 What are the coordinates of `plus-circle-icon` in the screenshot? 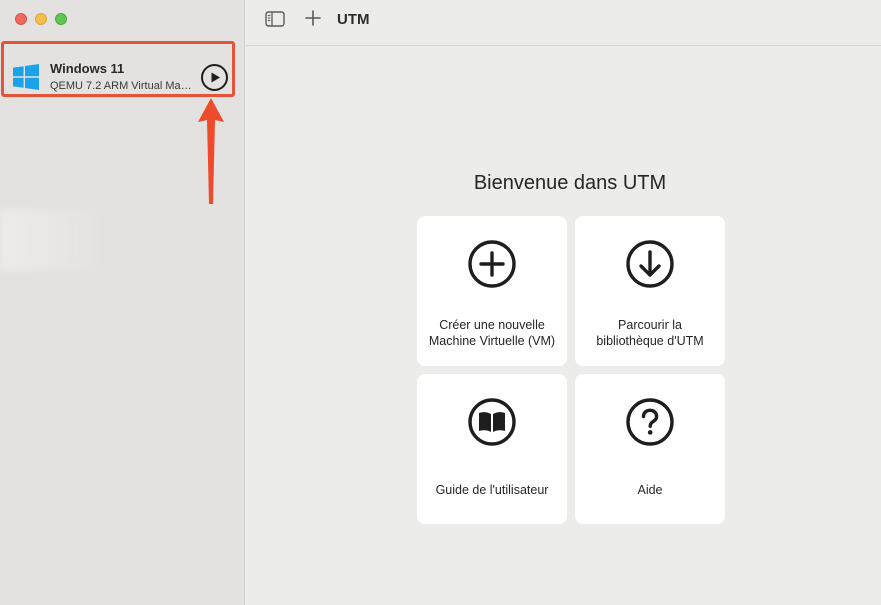 It's located at (492, 264).